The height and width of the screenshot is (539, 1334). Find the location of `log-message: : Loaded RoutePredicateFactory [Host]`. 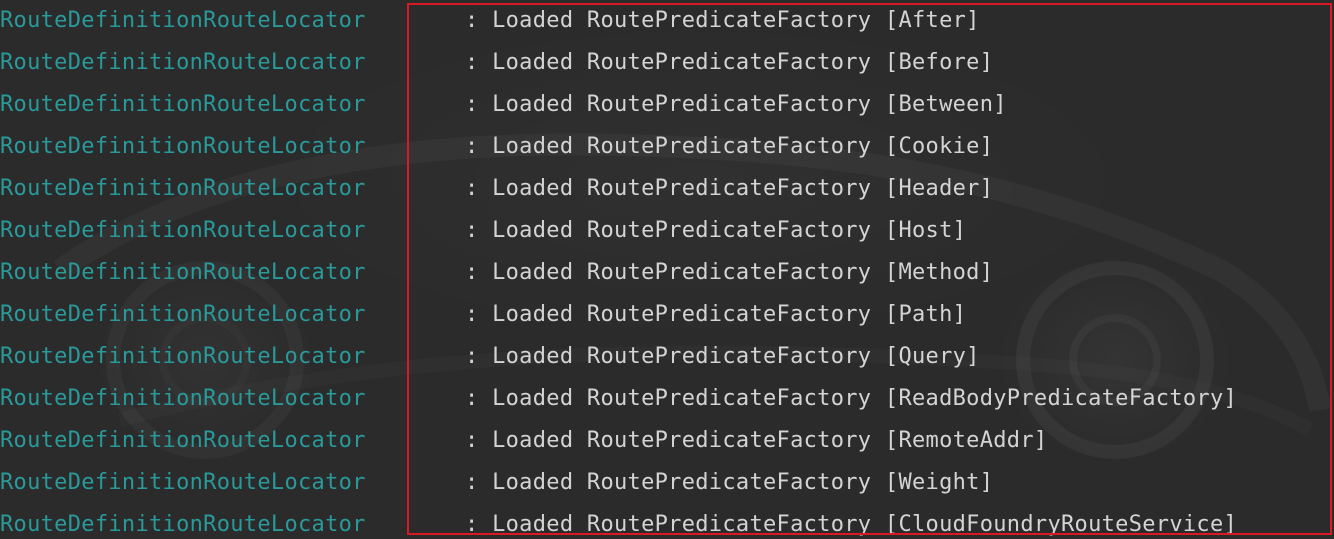

log-message: : Loaded RoutePredicateFactory [Host] is located at coordinates (716, 230).